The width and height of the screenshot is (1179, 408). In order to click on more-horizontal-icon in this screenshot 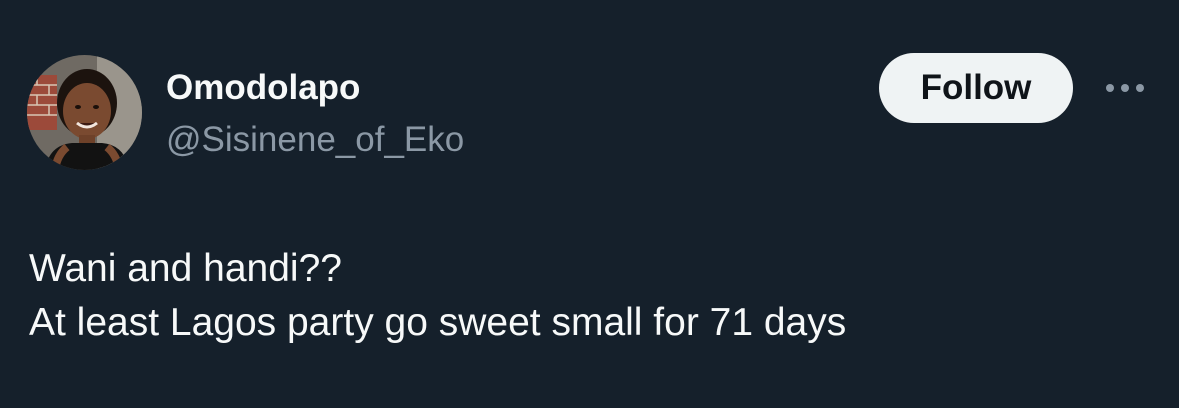, I will do `click(1125, 88)`.